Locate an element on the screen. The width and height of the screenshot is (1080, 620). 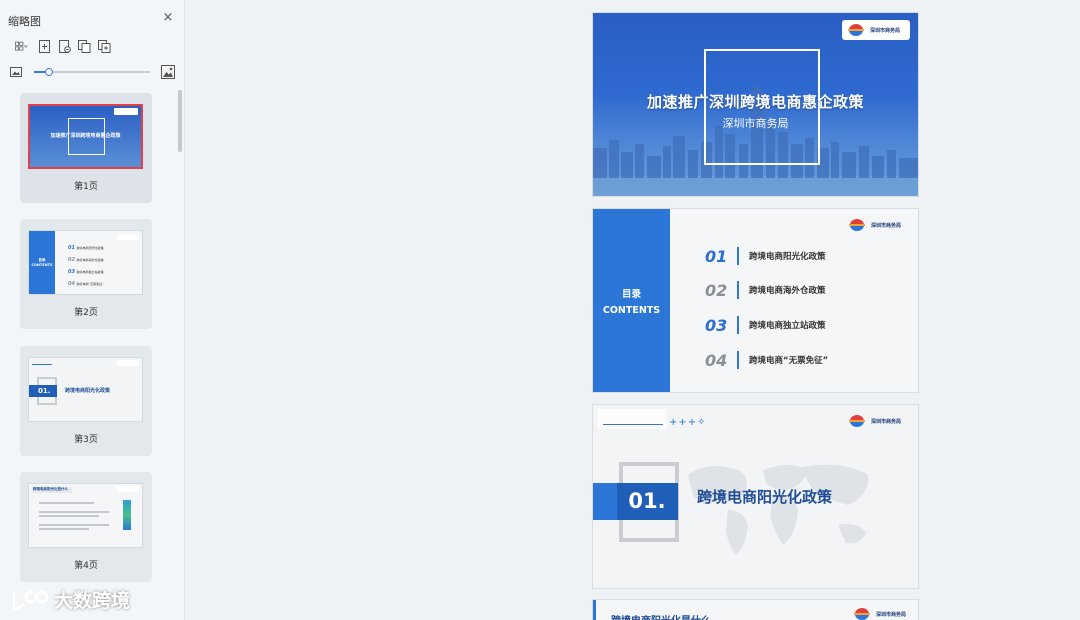
toc-item-4: 04 跨境电商“无票免征” is located at coordinates (766, 360).